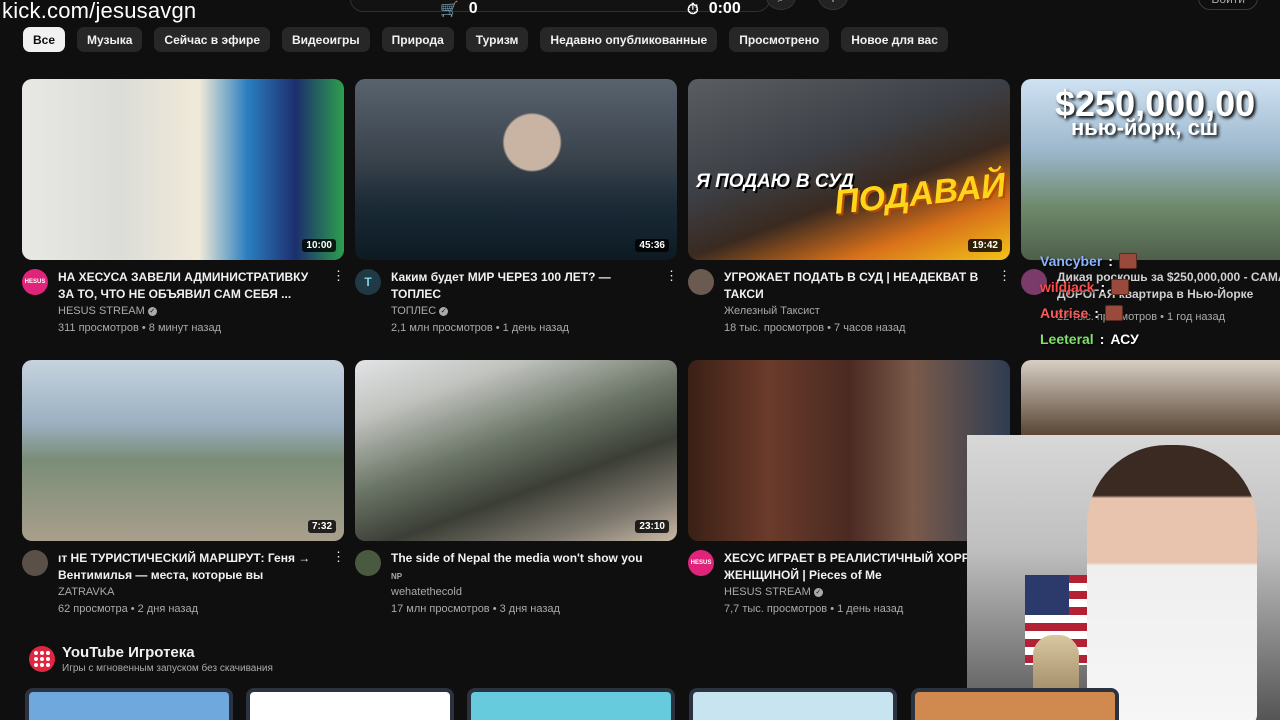 This screenshot has width=1280, height=720. I want to click on chat-message: wildjack:, so click(1160, 287).